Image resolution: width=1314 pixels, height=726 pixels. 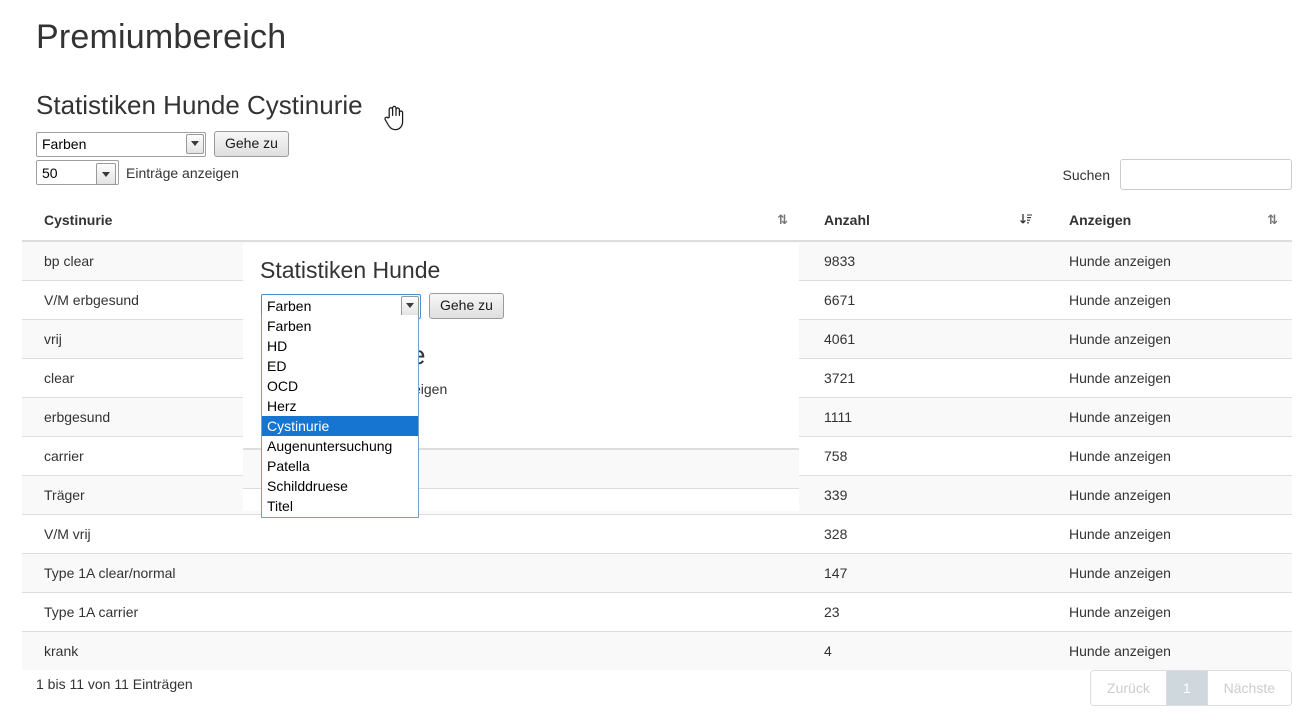 I want to click on mouse-cursor-pointer-icon, so click(x=394, y=118).